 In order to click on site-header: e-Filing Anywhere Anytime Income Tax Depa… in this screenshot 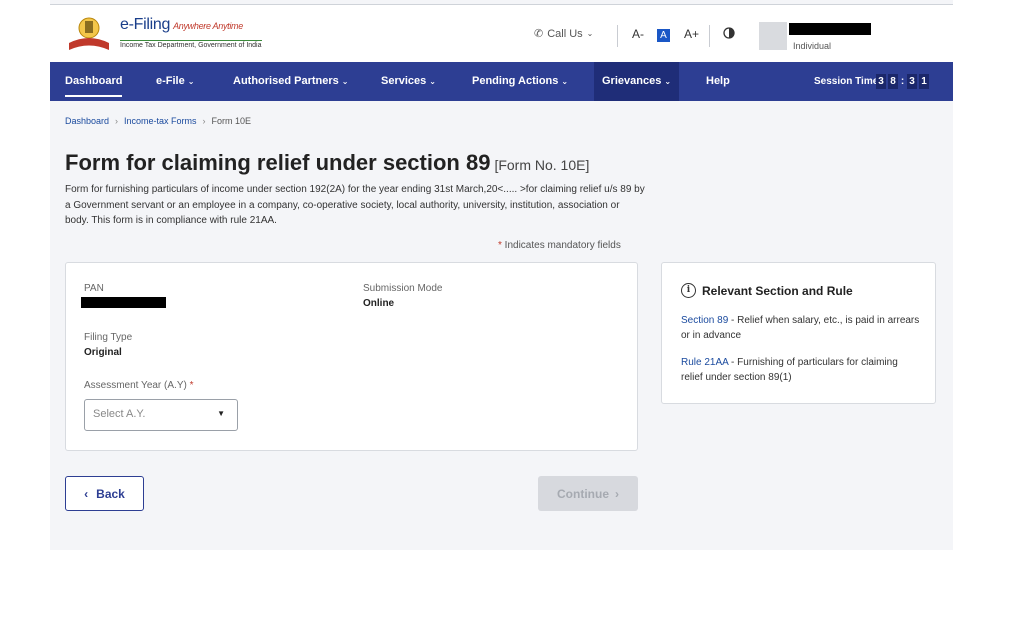, I will do `click(501, 33)`.